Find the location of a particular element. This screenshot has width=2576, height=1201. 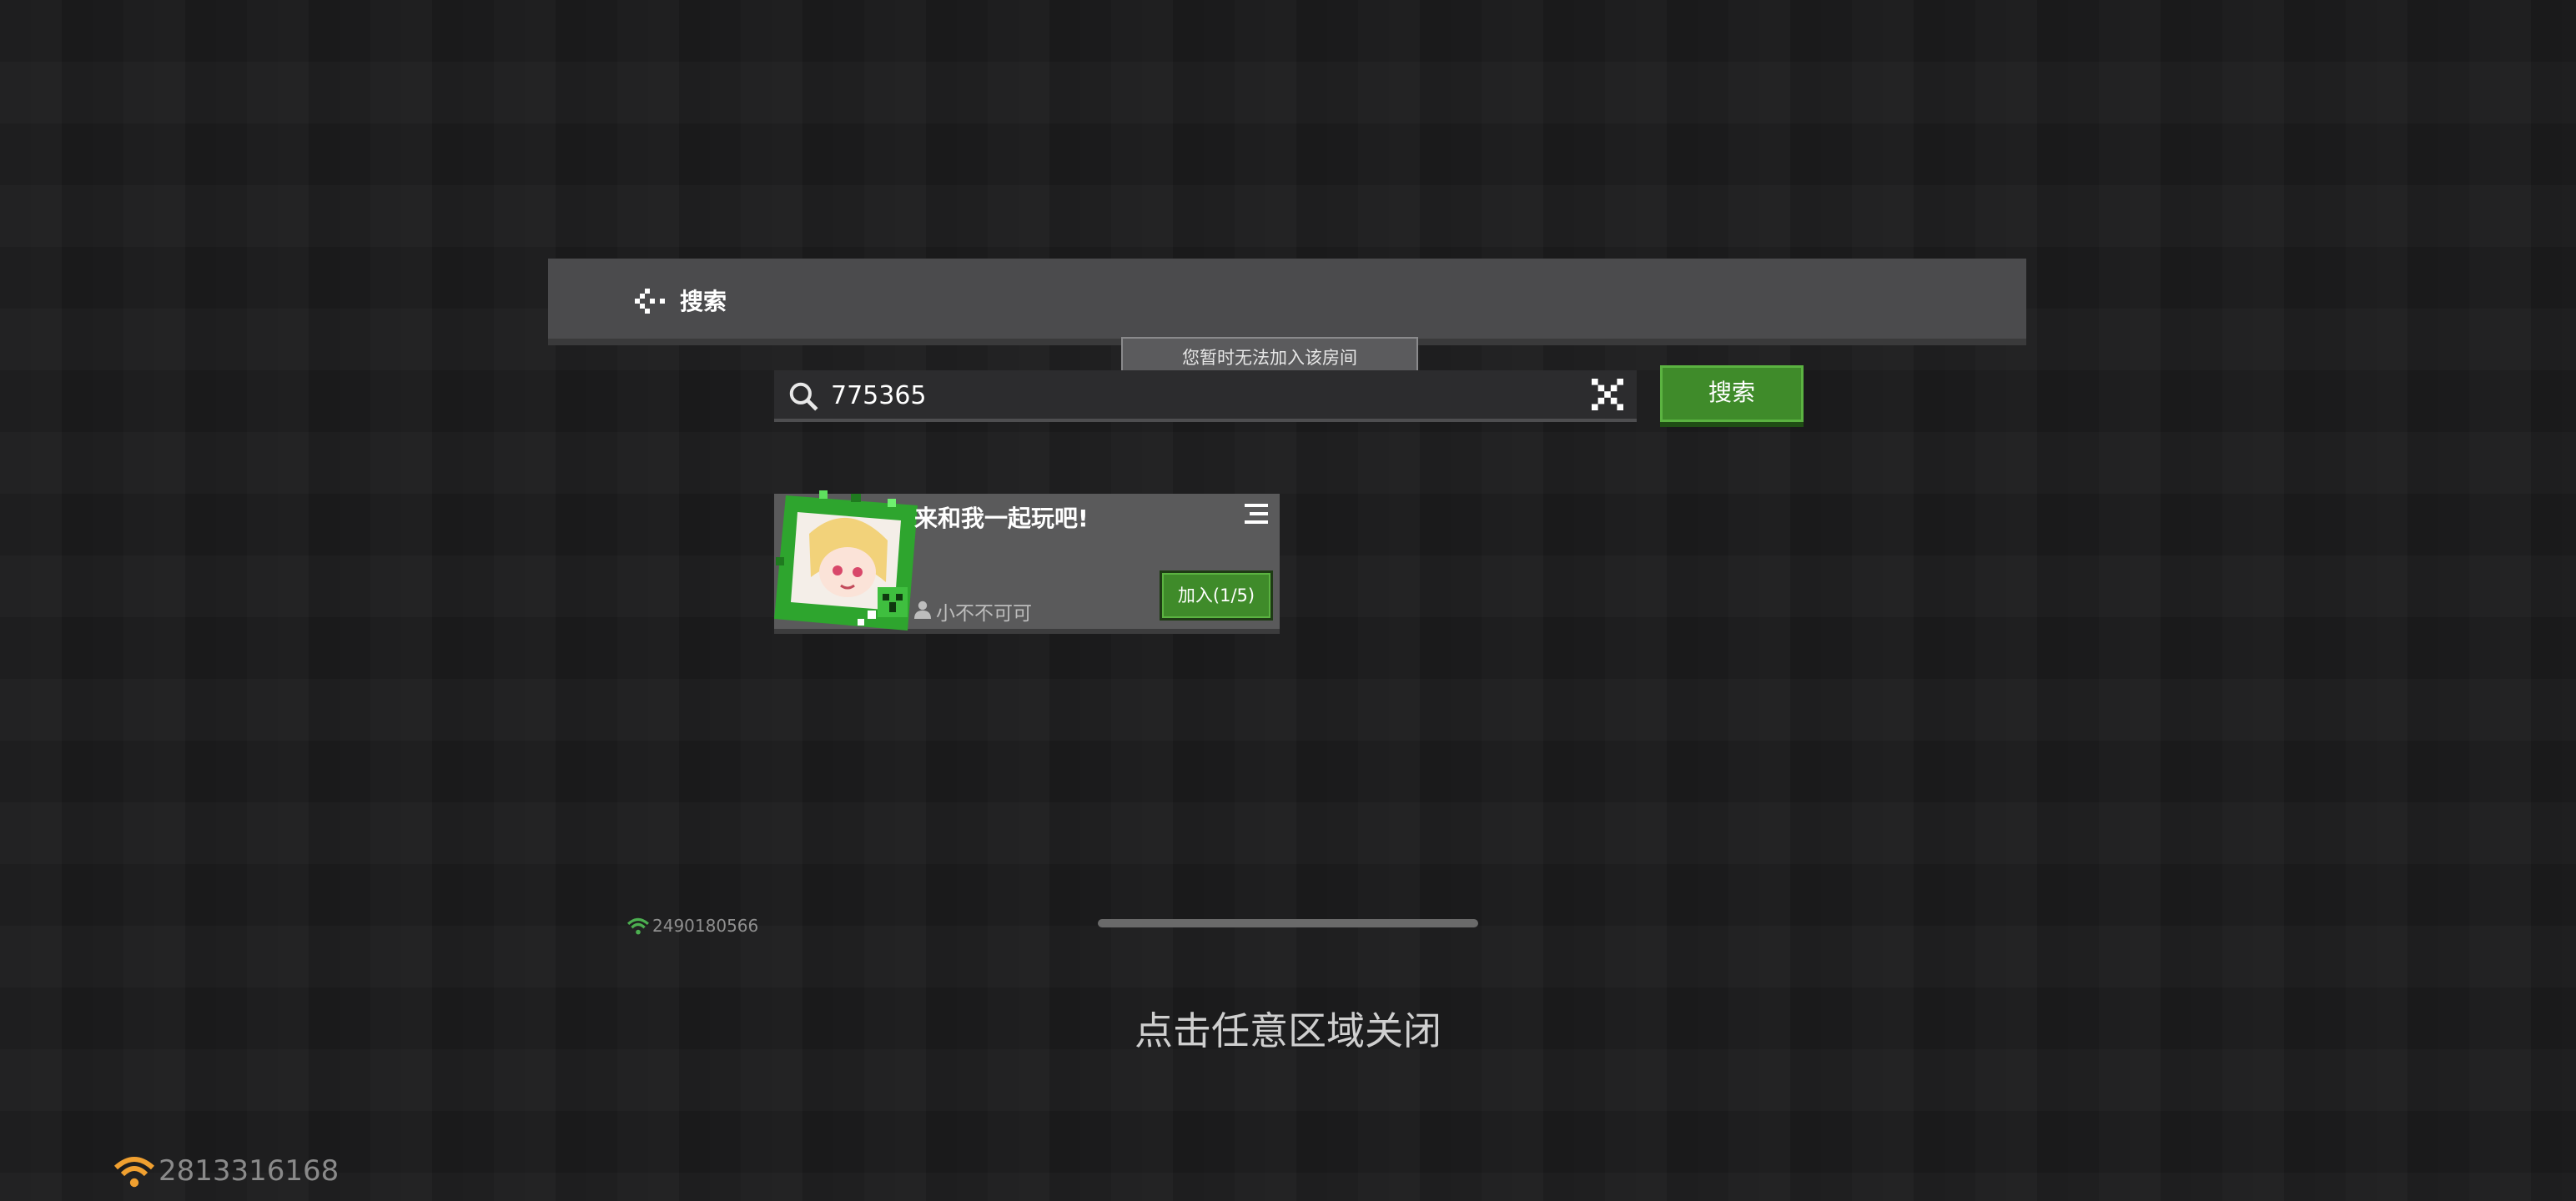

network-status-small: 2490180566 is located at coordinates (692, 926).